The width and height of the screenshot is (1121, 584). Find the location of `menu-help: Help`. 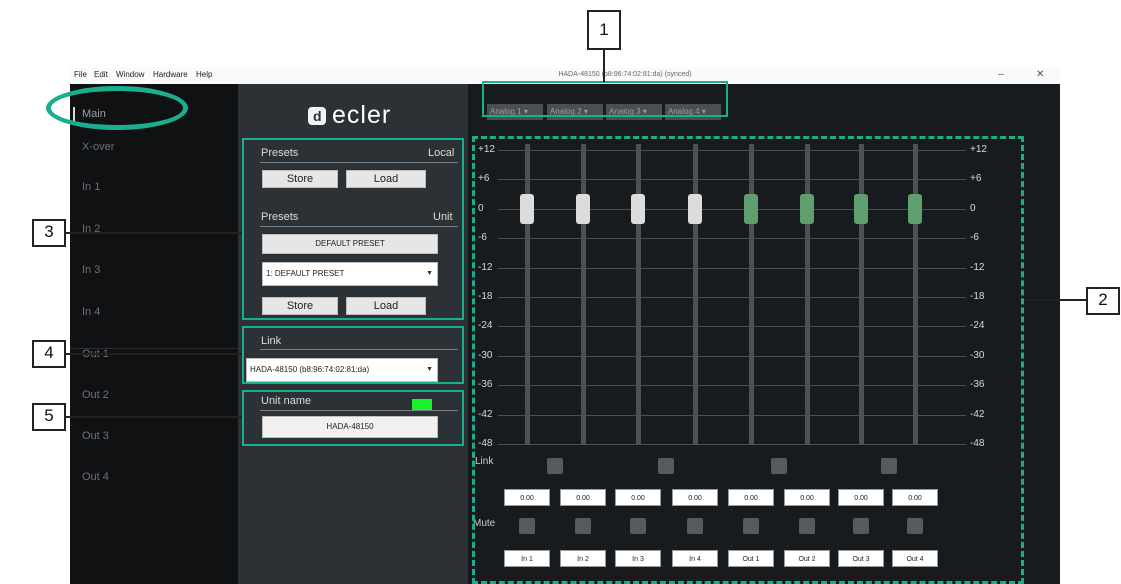

menu-help: Help is located at coordinates (204, 74).